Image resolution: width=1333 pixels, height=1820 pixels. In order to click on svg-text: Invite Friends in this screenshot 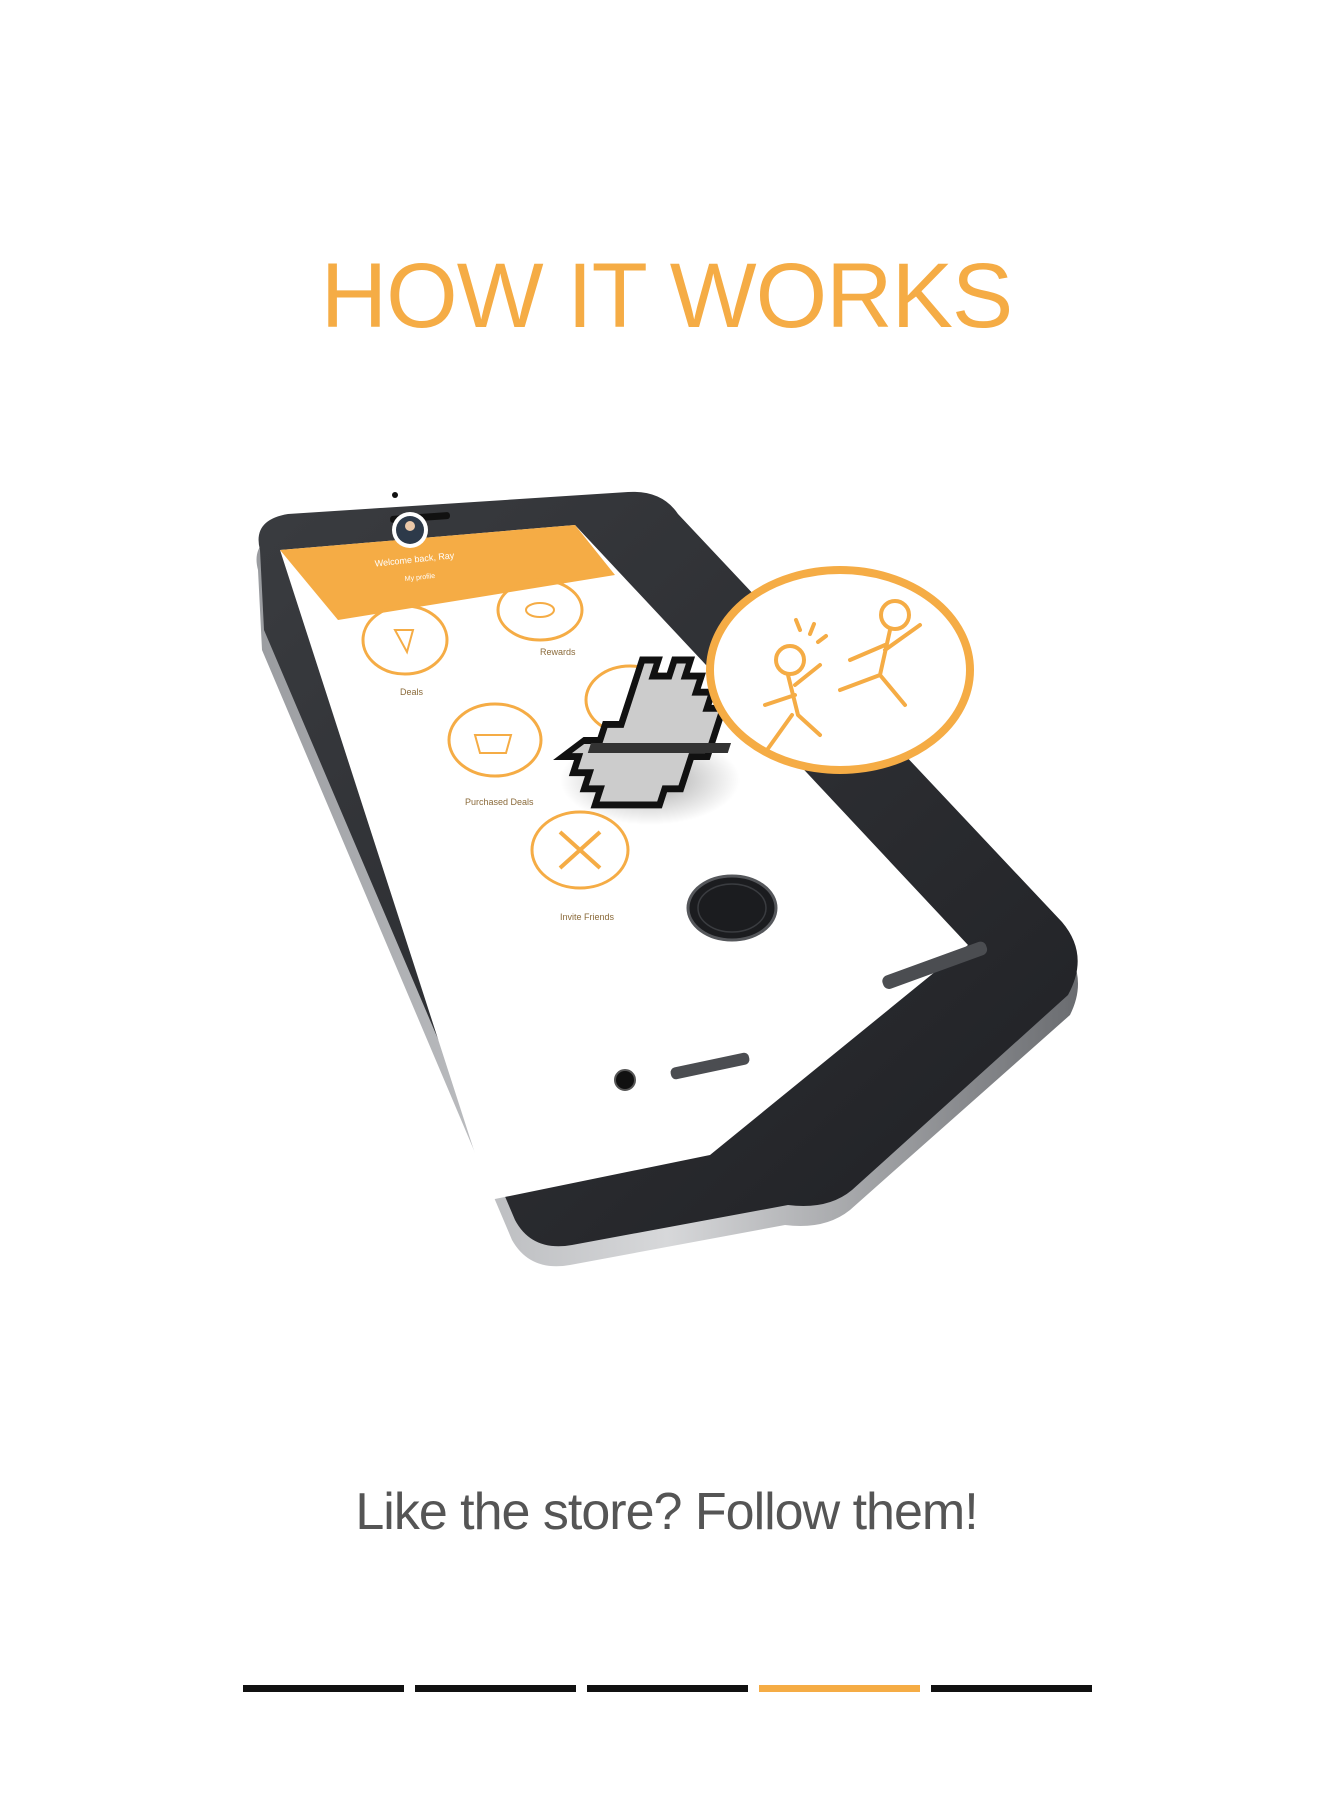, I will do `click(587, 917)`.